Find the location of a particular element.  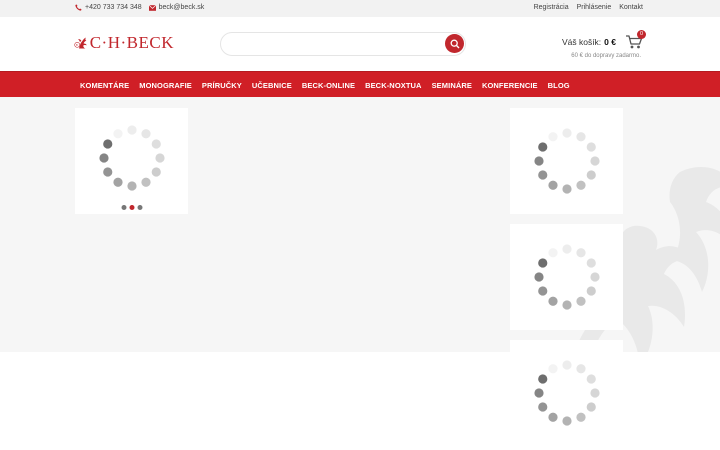

mail-icon is located at coordinates (152, 7).